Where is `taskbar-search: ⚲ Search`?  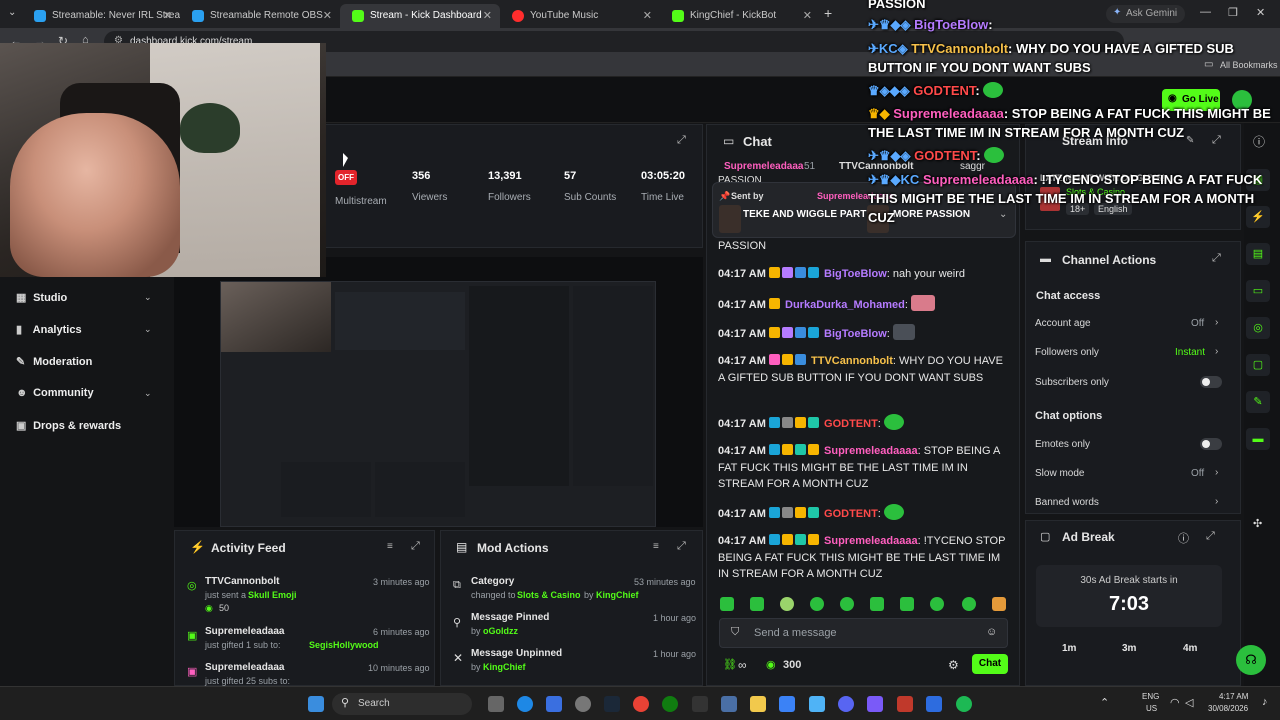 taskbar-search: ⚲ Search is located at coordinates (402, 704).